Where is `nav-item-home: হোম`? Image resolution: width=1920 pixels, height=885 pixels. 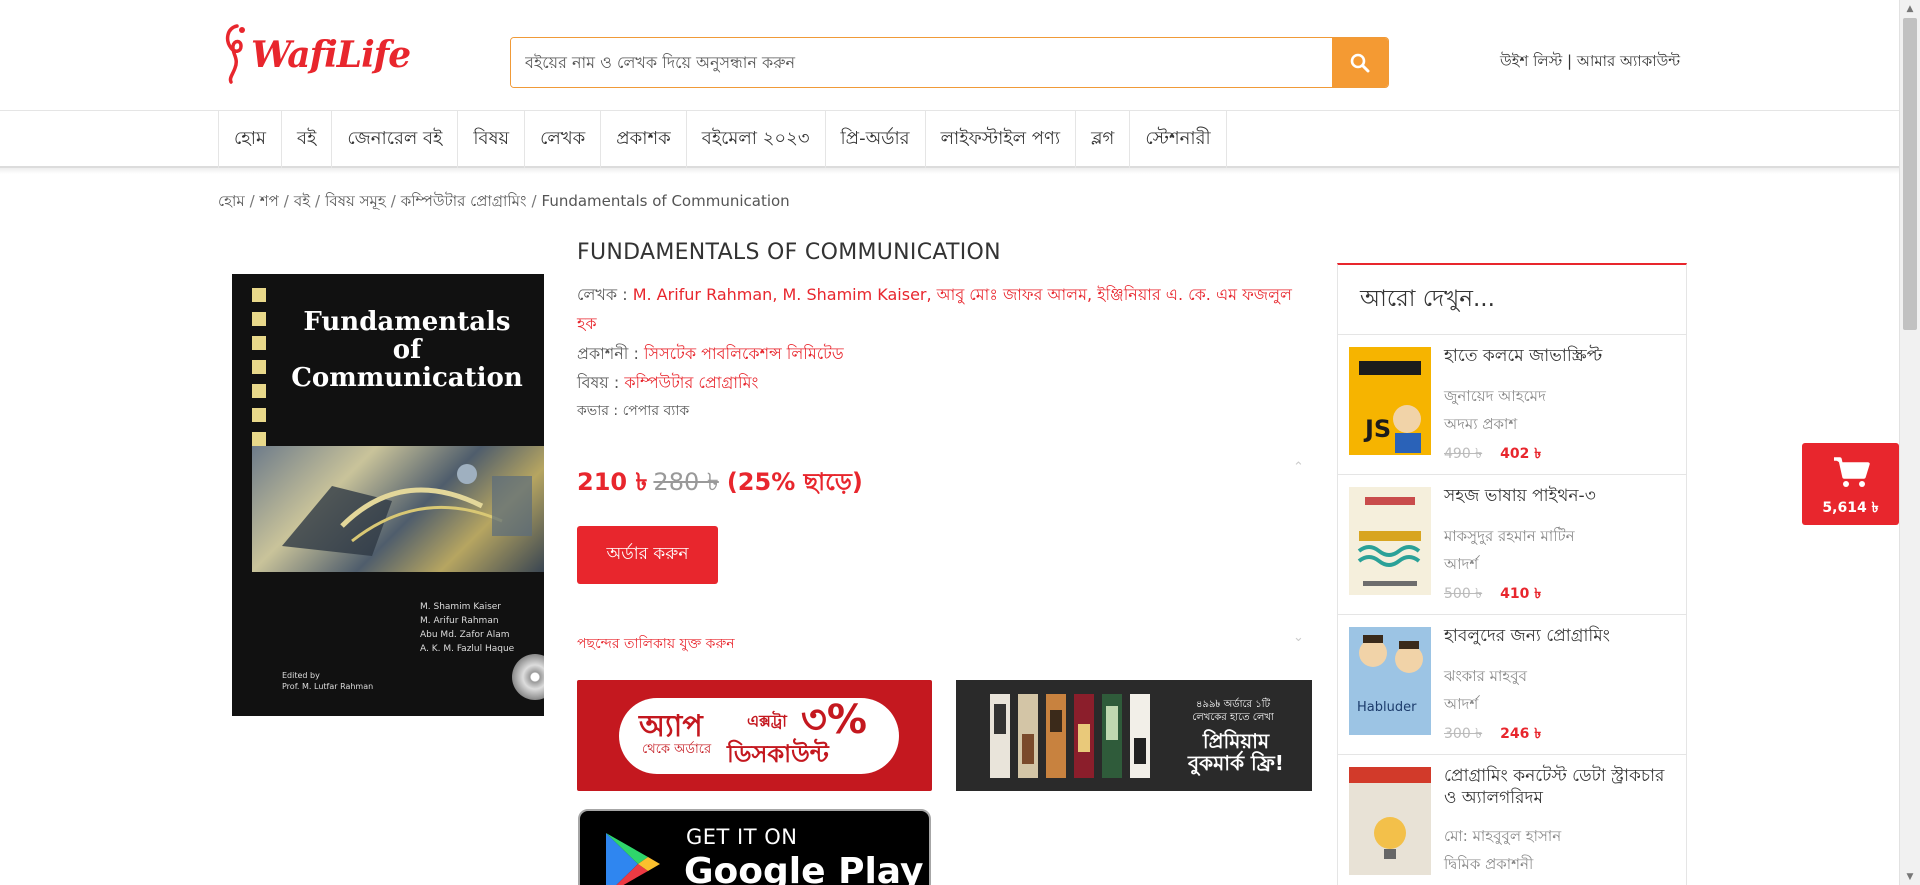
nav-item-home: হোম is located at coordinates (250, 139).